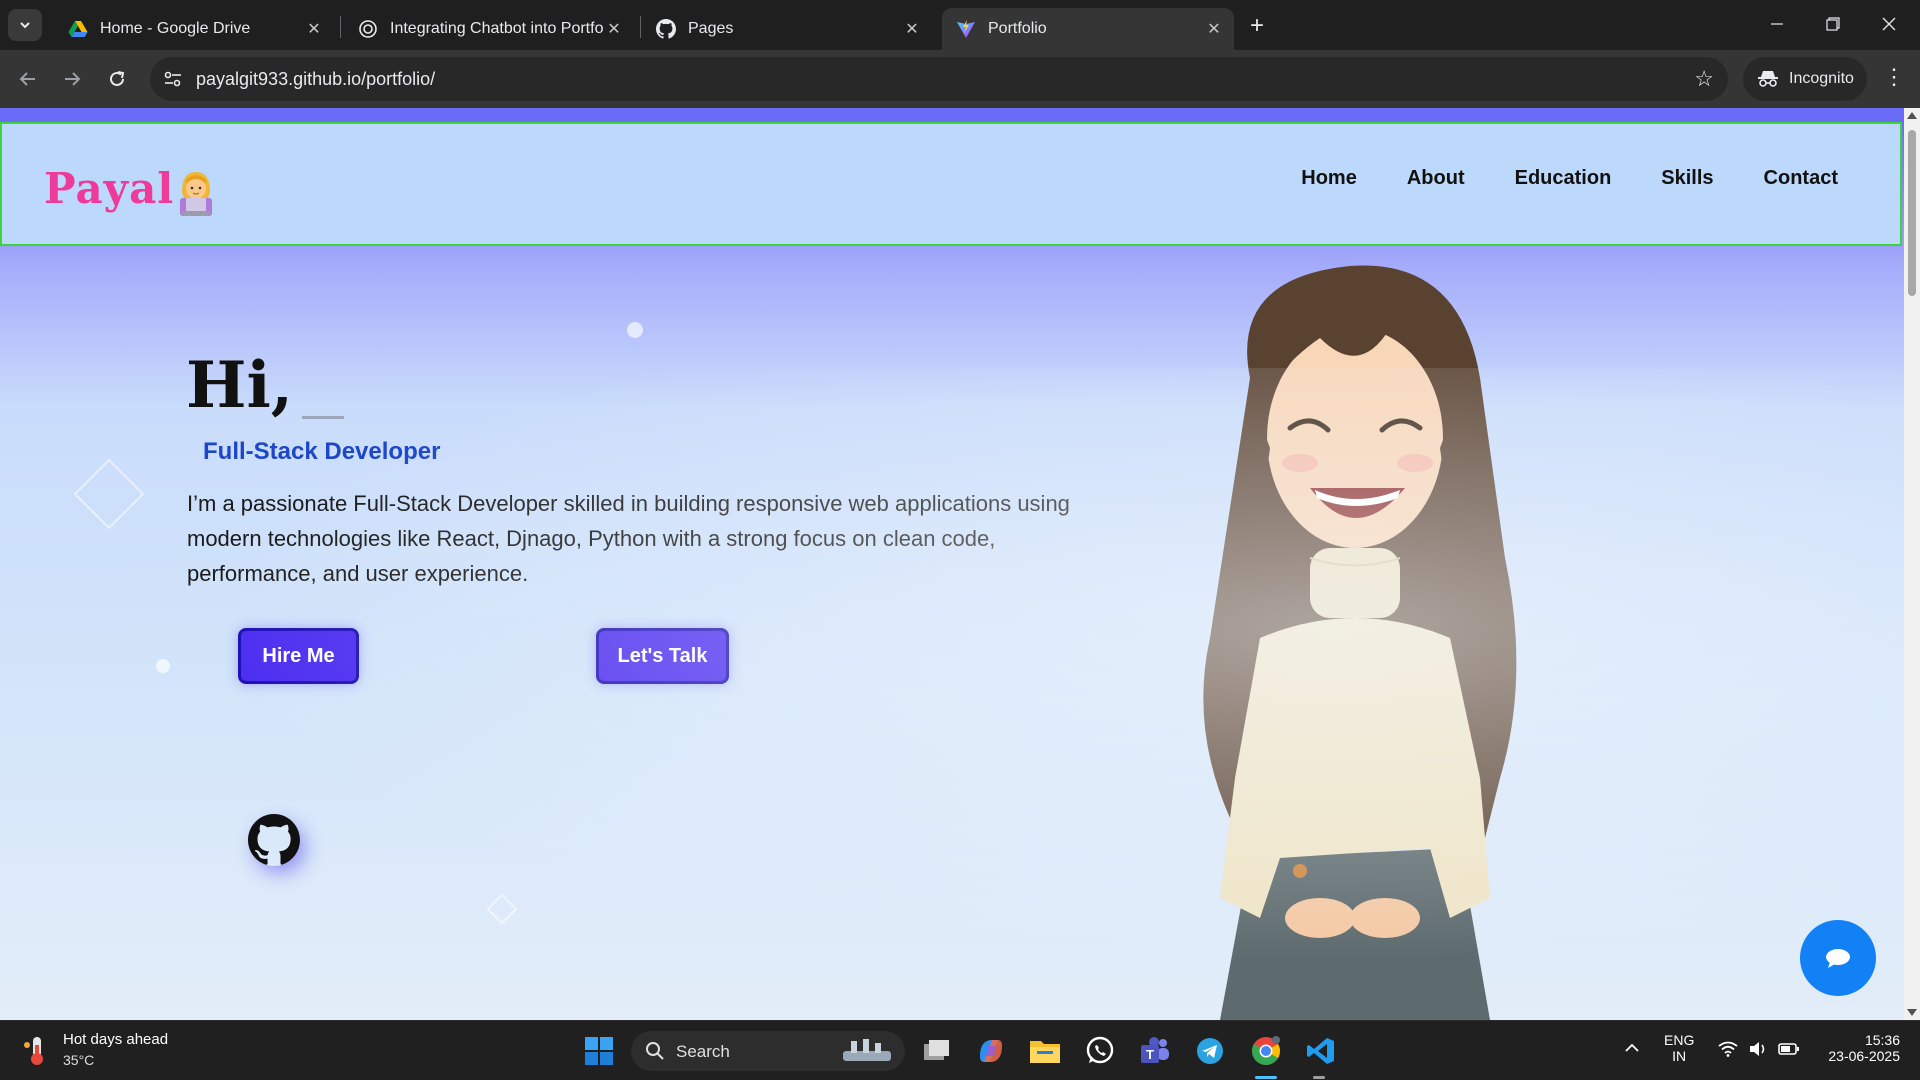  I want to click on nav-about: About, so click(1436, 178).